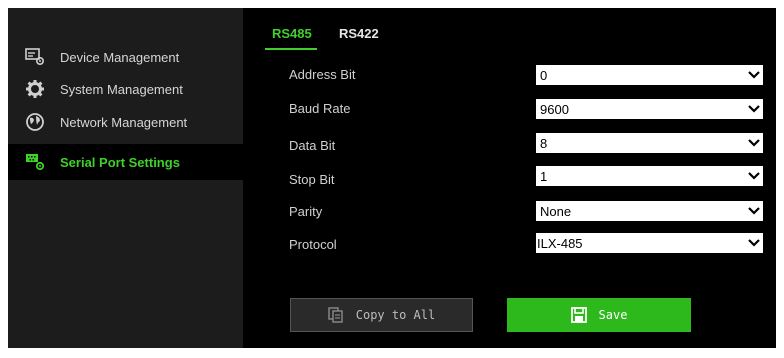 This screenshot has width=784, height=358. What do you see at coordinates (306, 211) in the screenshot?
I see `parity-label: Parity` at bounding box center [306, 211].